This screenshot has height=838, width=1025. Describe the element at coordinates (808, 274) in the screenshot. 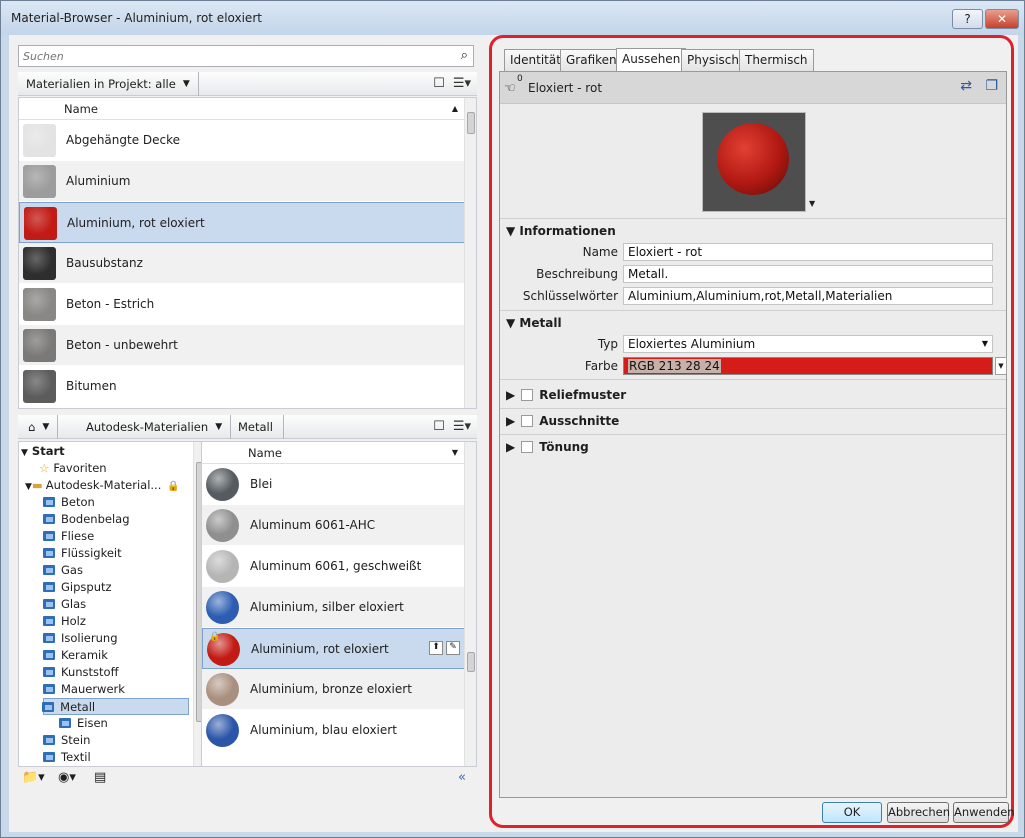

I see `description-field: Metall.` at that location.